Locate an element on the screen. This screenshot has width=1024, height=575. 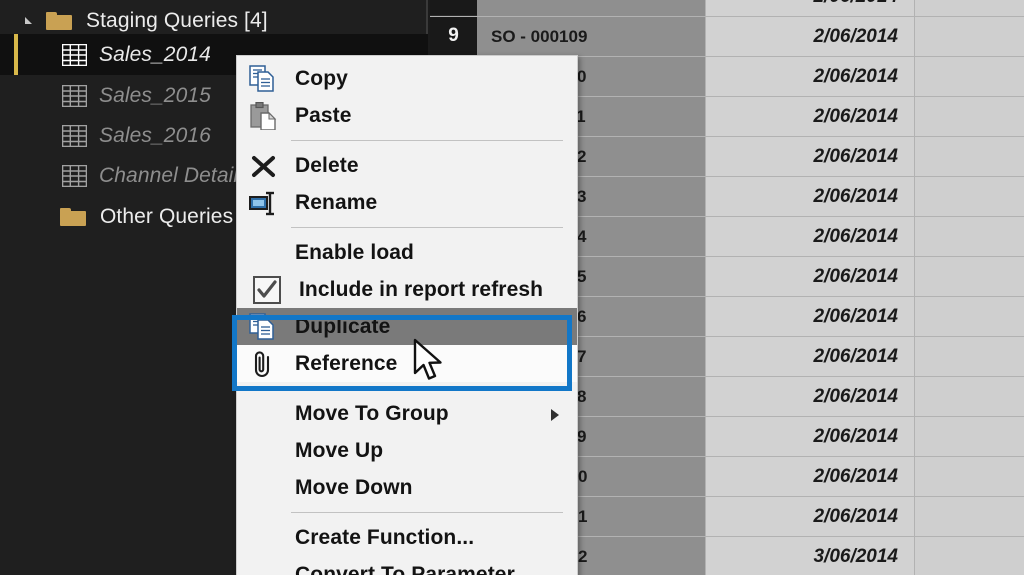
tree-group-label: Staging Queries [4] is located at coordinates (177, 20).